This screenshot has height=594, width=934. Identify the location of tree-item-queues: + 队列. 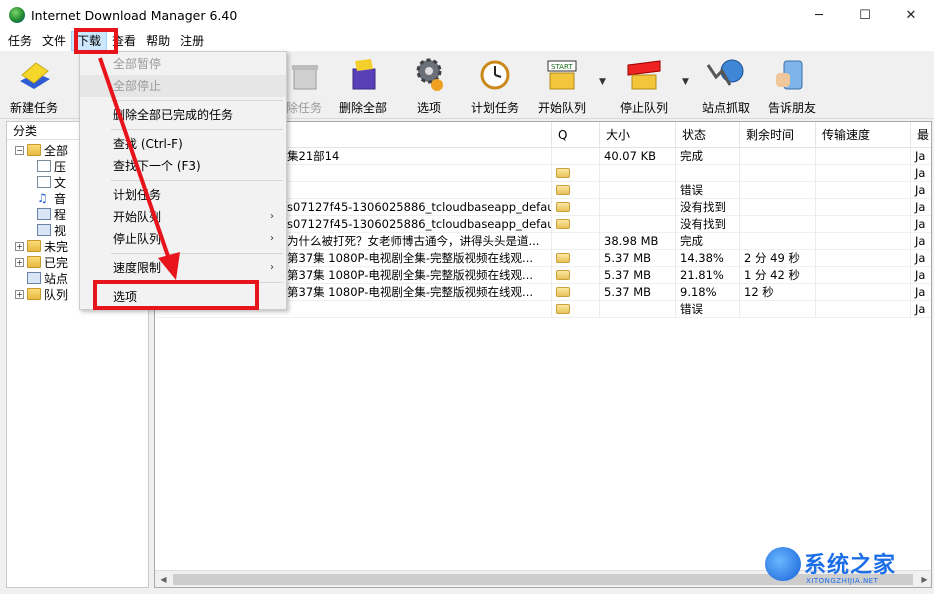
(41, 294).